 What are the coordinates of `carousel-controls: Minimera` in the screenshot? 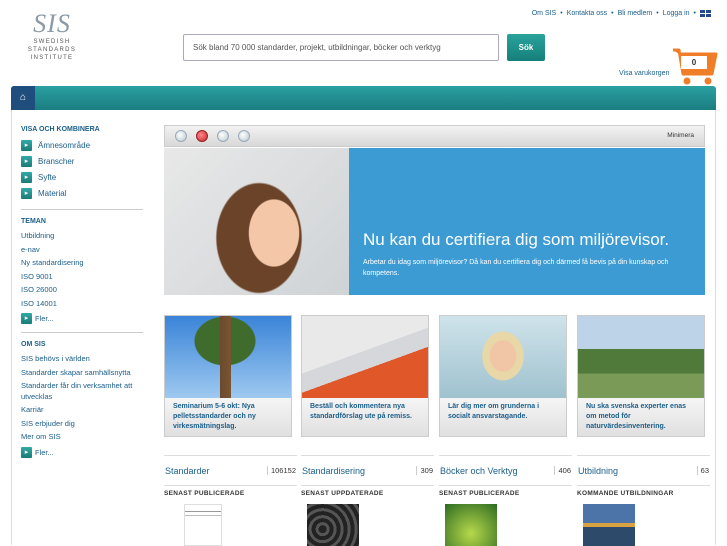 It's located at (434, 136).